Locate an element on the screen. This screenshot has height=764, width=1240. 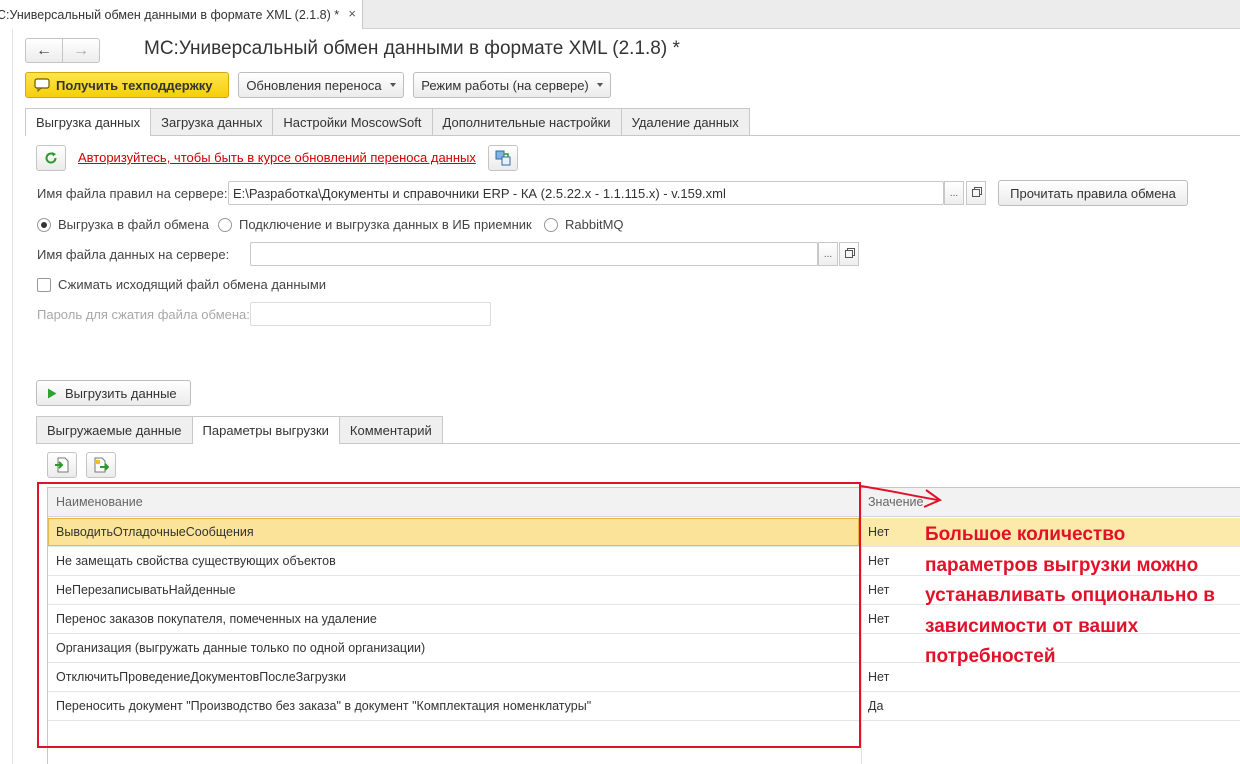
rules-file-open-button is located at coordinates (976, 193).